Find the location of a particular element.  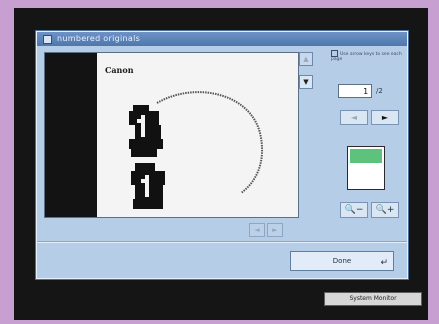

page-hint: Use arrow keys to see each page is located at coordinates (367, 56).